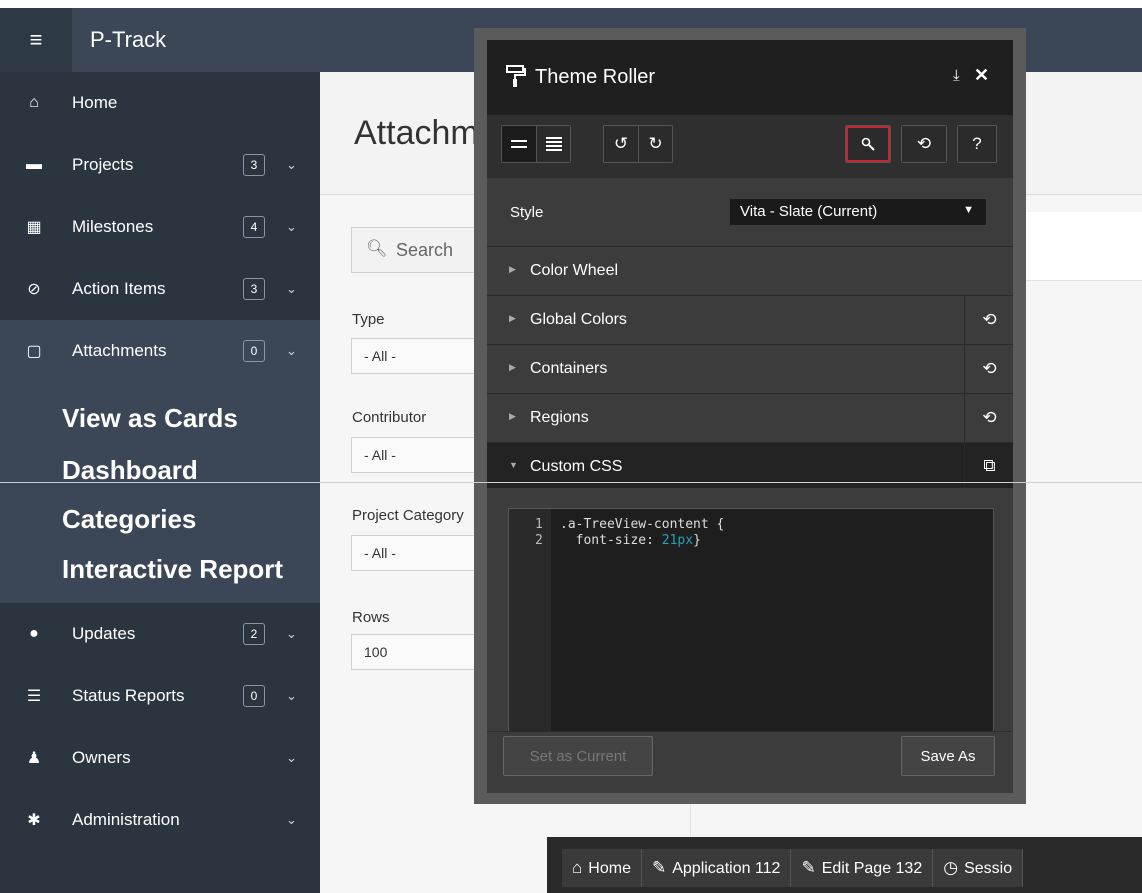  Describe the element at coordinates (951, 867) in the screenshot. I see `clock-icon: ◷` at that location.